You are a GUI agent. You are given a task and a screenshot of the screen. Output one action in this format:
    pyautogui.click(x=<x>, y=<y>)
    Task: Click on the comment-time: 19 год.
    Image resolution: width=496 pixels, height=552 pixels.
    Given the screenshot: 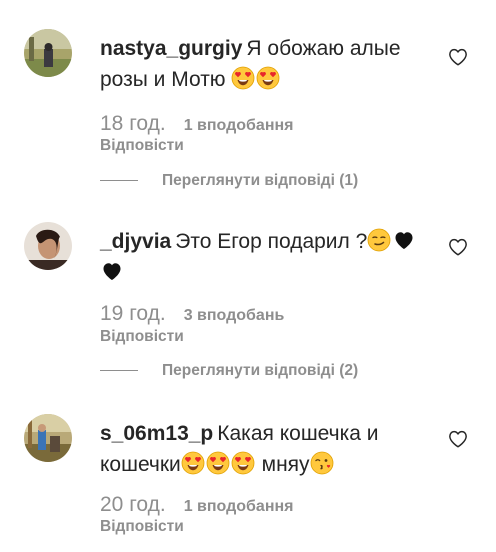 What is the action you would take?
    pyautogui.click(x=133, y=313)
    